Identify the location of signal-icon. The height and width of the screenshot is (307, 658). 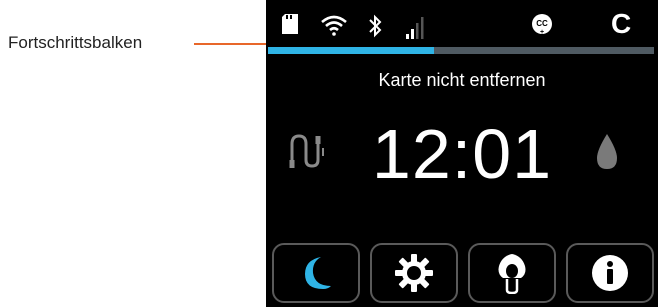
(415, 28).